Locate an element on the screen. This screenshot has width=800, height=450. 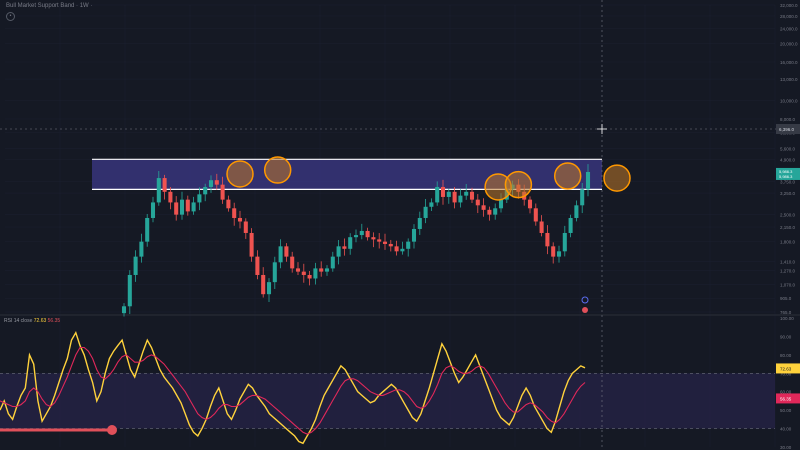
price-axis-label: 20,000.0 is located at coordinates (789, 44).